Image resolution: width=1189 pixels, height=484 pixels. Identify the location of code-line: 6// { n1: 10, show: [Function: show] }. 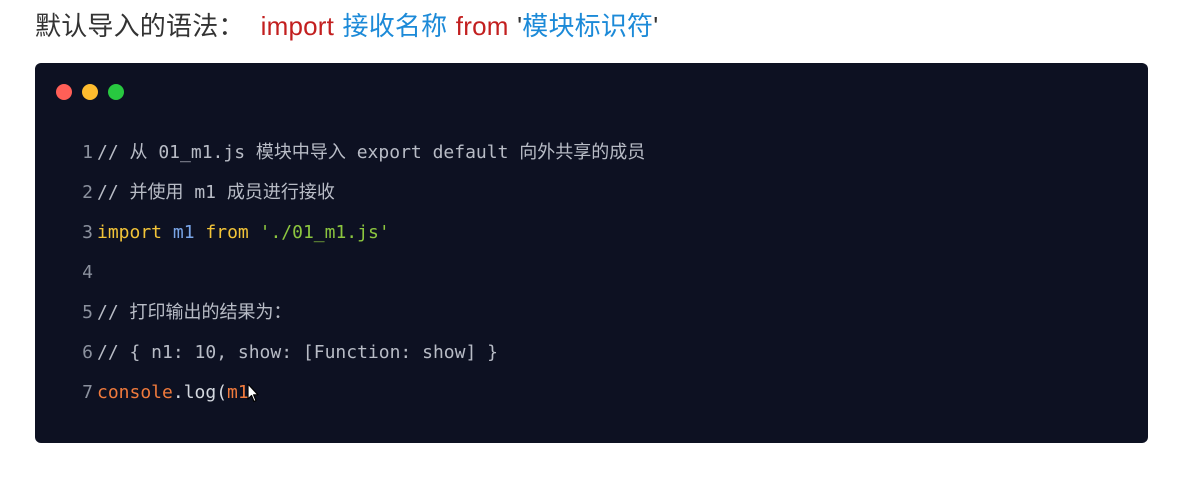
(358, 353).